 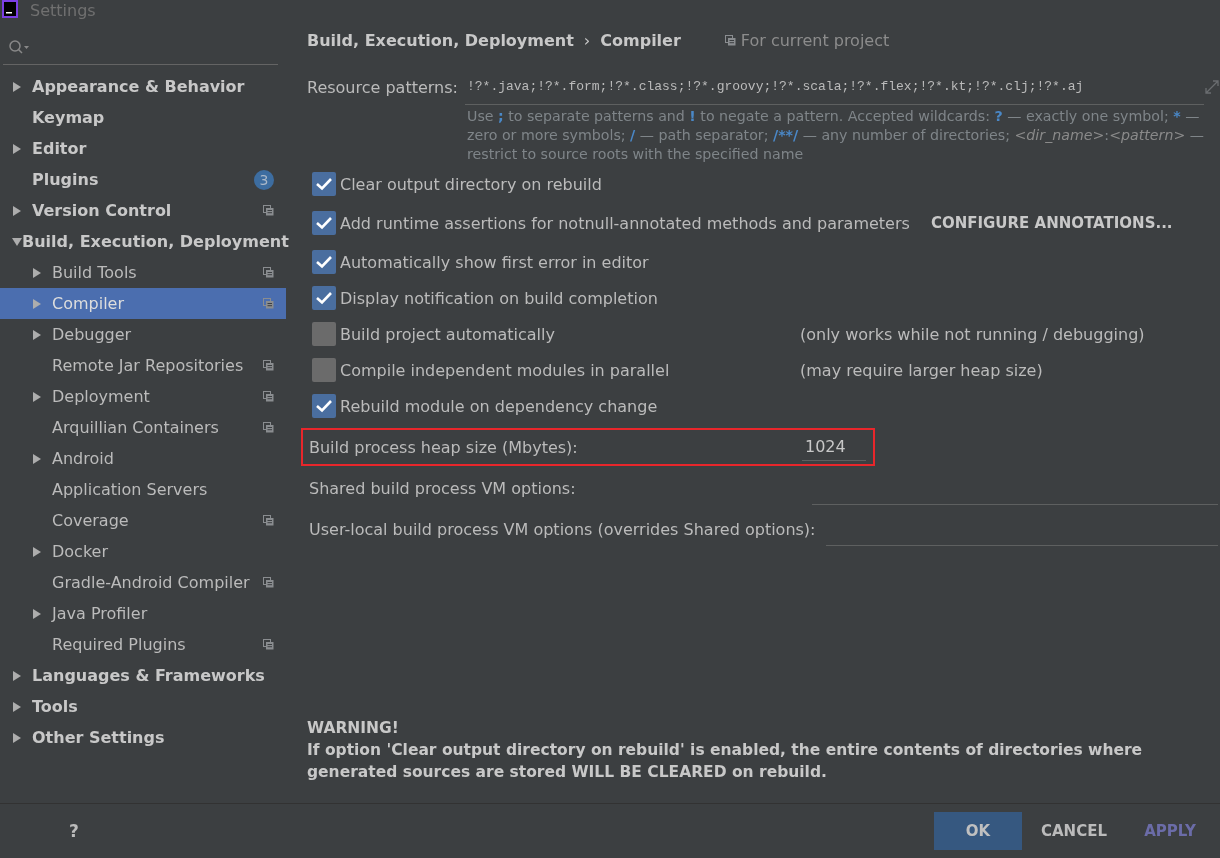 I want to click on sidebar-item: Other Settings, so click(x=143, y=737).